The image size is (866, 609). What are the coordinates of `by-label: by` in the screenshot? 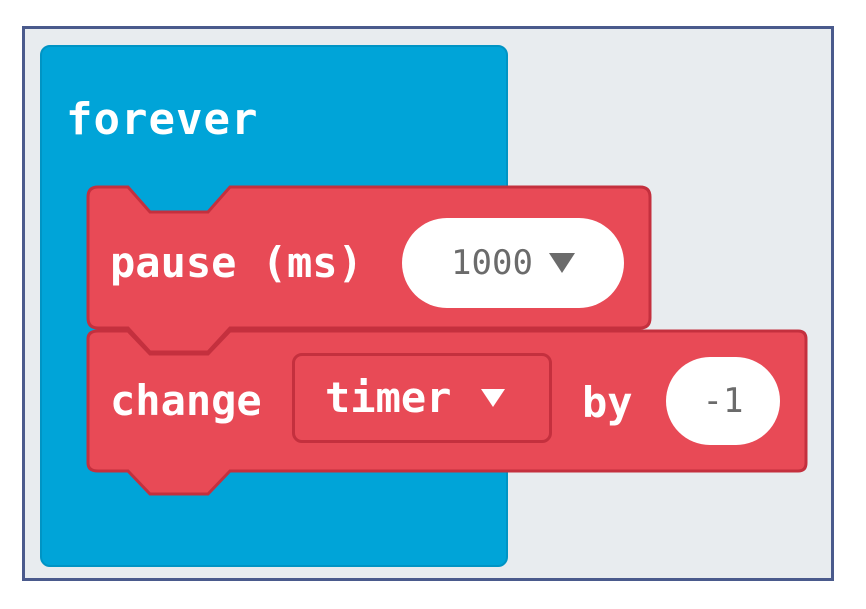 It's located at (607, 402).